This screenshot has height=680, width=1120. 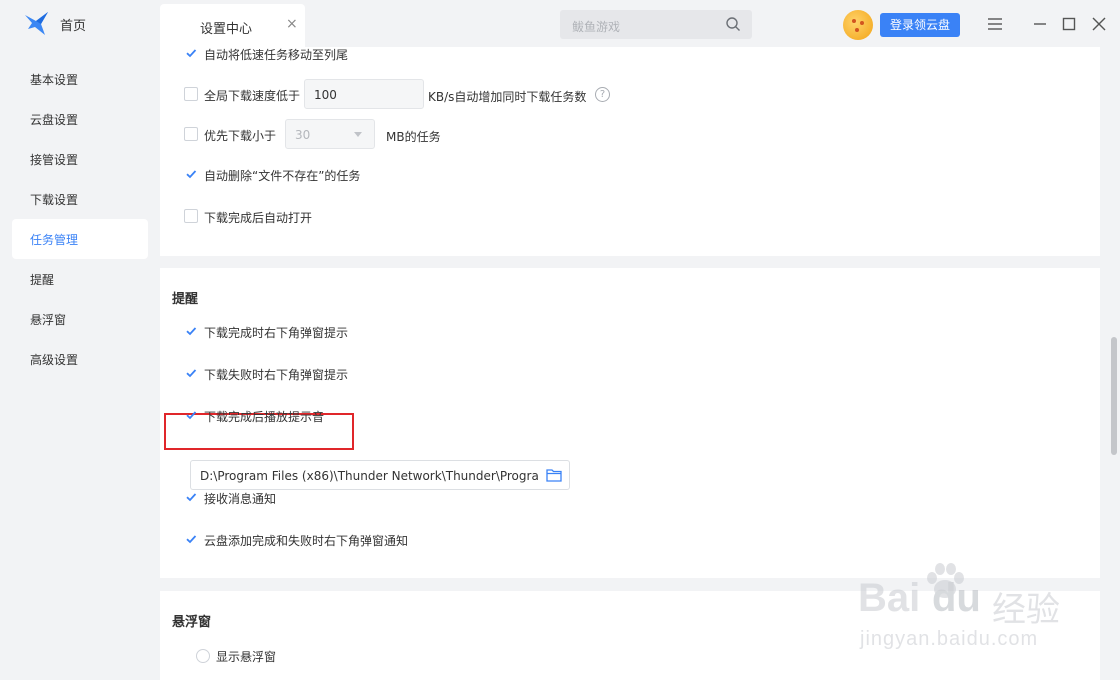 What do you see at coordinates (413, 137) in the screenshot?
I see `size-unit-label: MB的任务` at bounding box center [413, 137].